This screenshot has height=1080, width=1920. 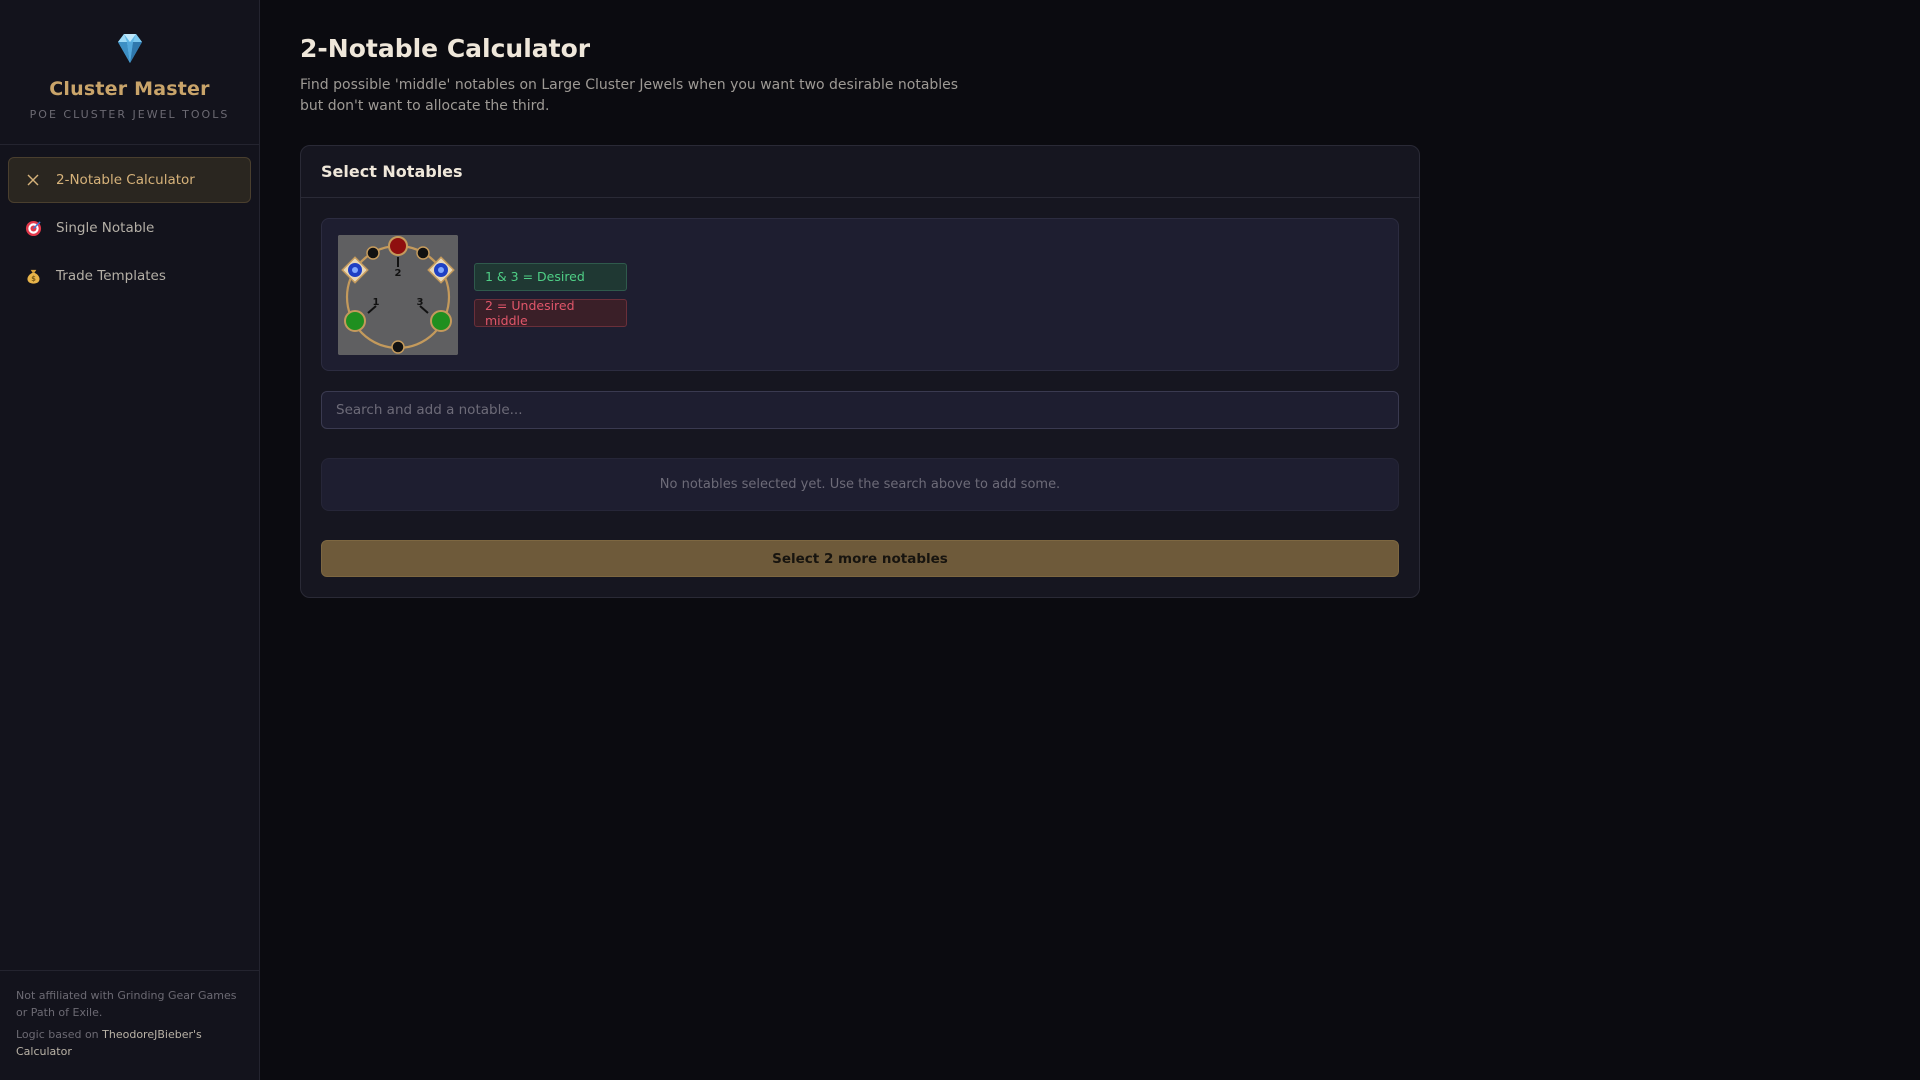 What do you see at coordinates (33, 228) in the screenshot?
I see `target-icon` at bounding box center [33, 228].